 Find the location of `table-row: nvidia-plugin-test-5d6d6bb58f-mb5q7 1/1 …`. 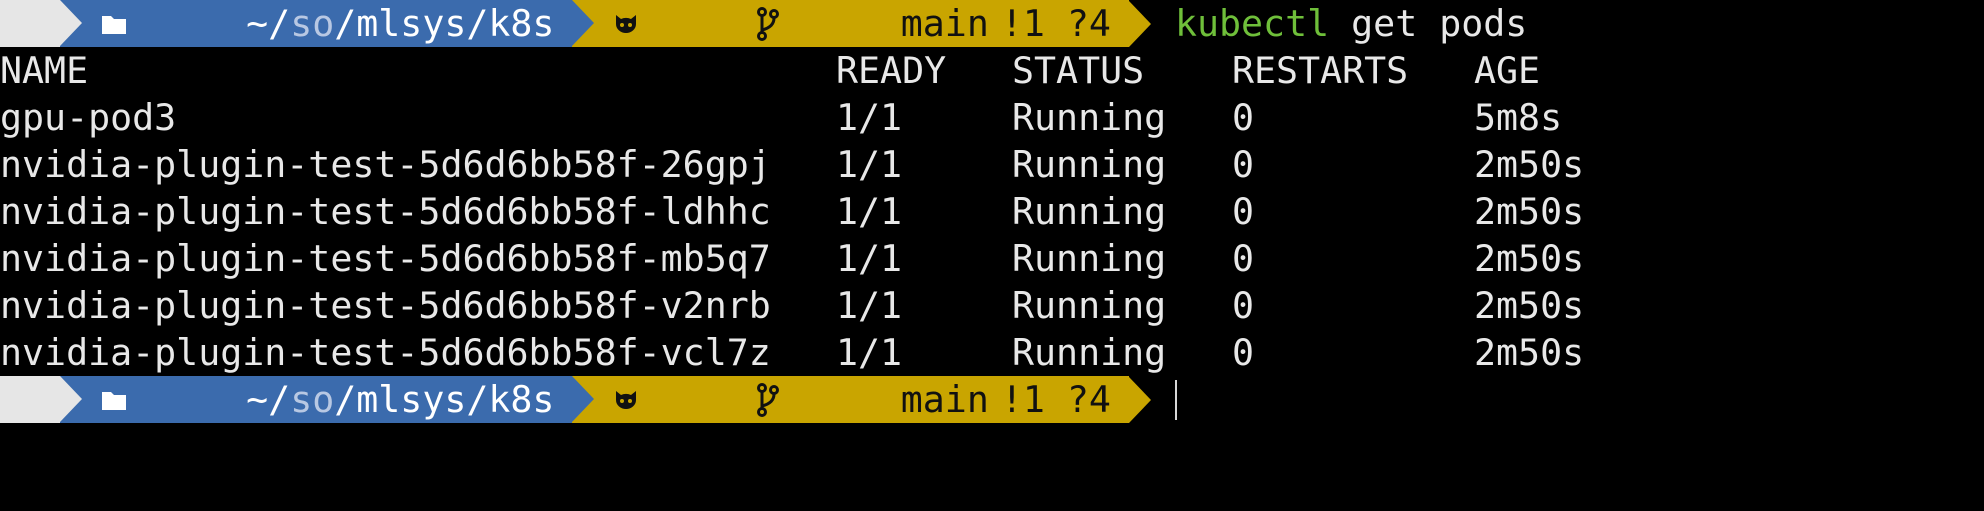

table-row: nvidia-plugin-test-5d6d6bb58f-mb5q7 1/1 … is located at coordinates (992, 258).